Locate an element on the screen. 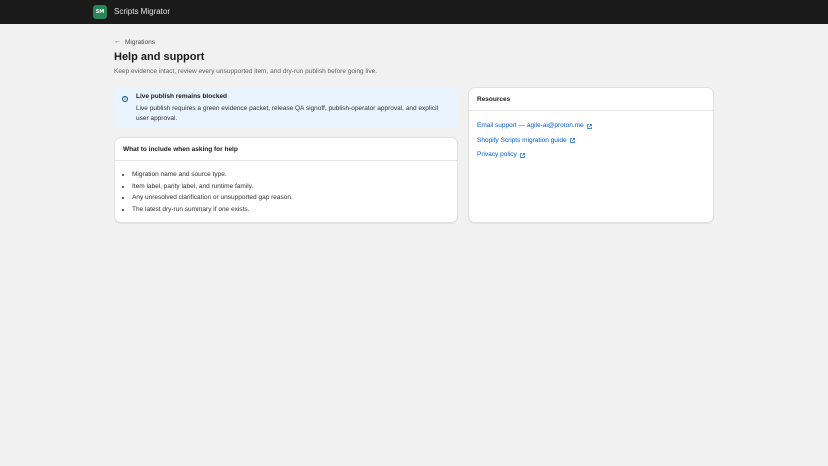 The width and height of the screenshot is (828, 466). help-card-title: What to include when asking for help is located at coordinates (286, 149).